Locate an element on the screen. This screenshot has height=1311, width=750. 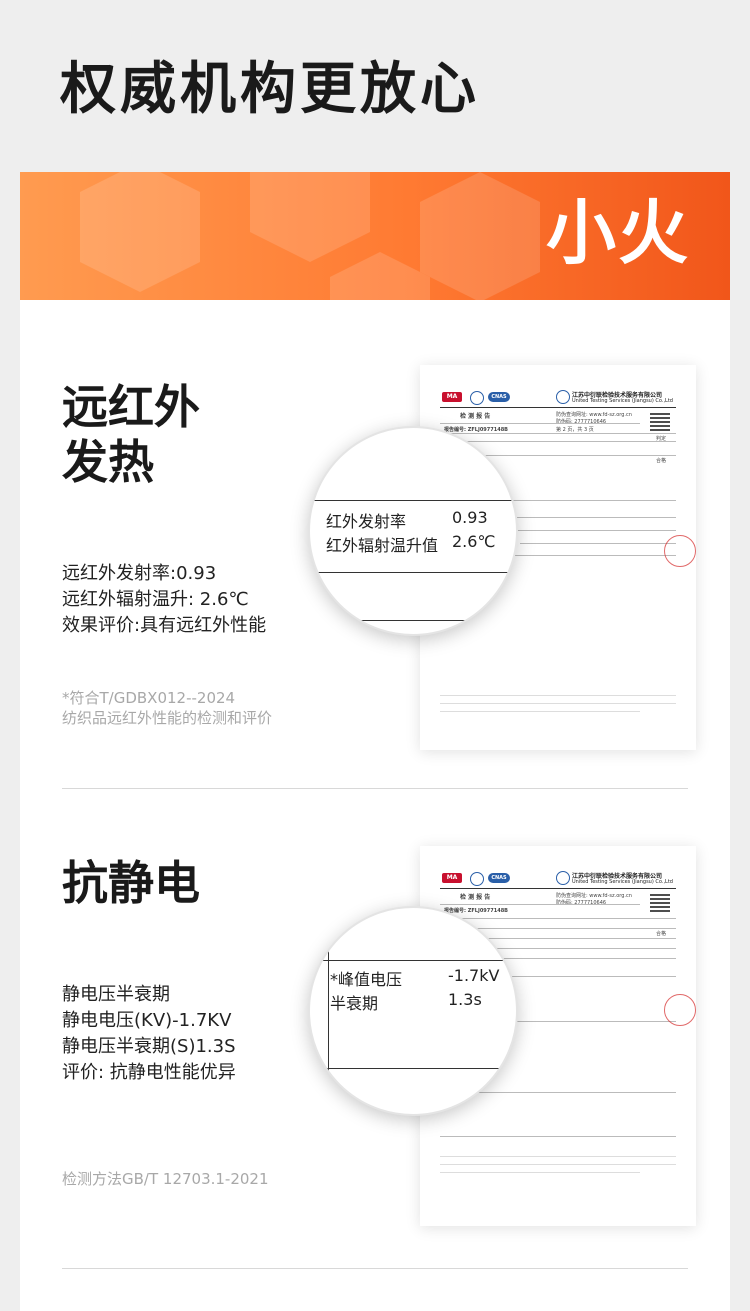
brand-logo: 小火 is located at coordinates (618, 233).